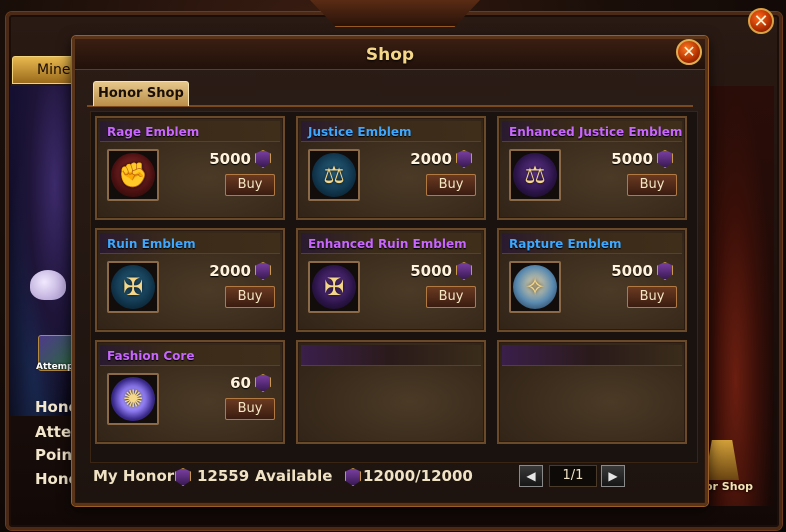 This screenshot has width=786, height=532. Describe the element at coordinates (44, 70) in the screenshot. I see `background-tab: Mine` at that location.